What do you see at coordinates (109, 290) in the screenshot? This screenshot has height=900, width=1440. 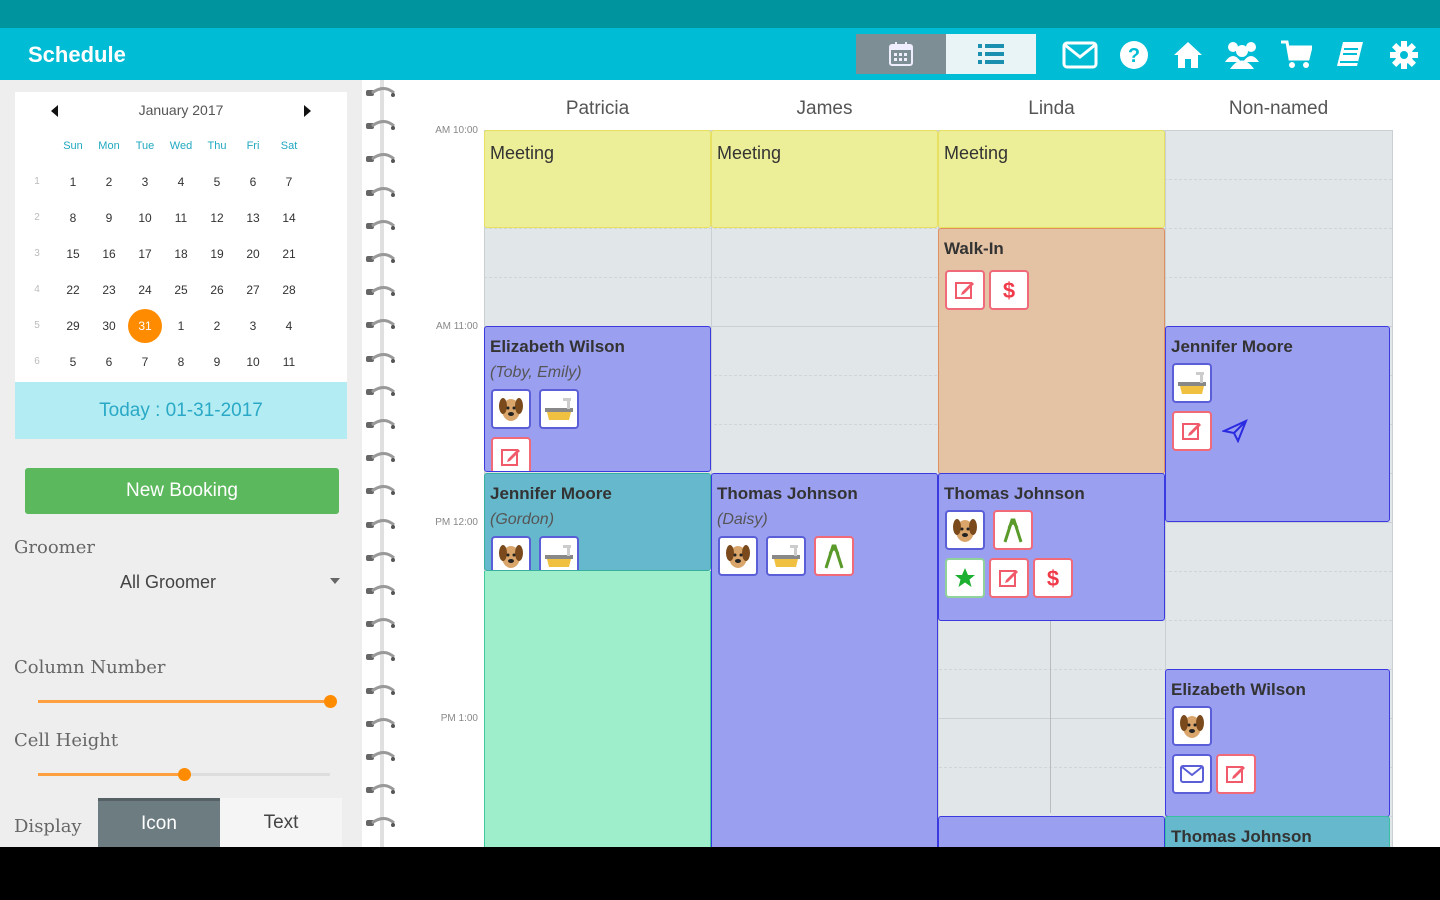 I see `calendar-day: 23` at bounding box center [109, 290].